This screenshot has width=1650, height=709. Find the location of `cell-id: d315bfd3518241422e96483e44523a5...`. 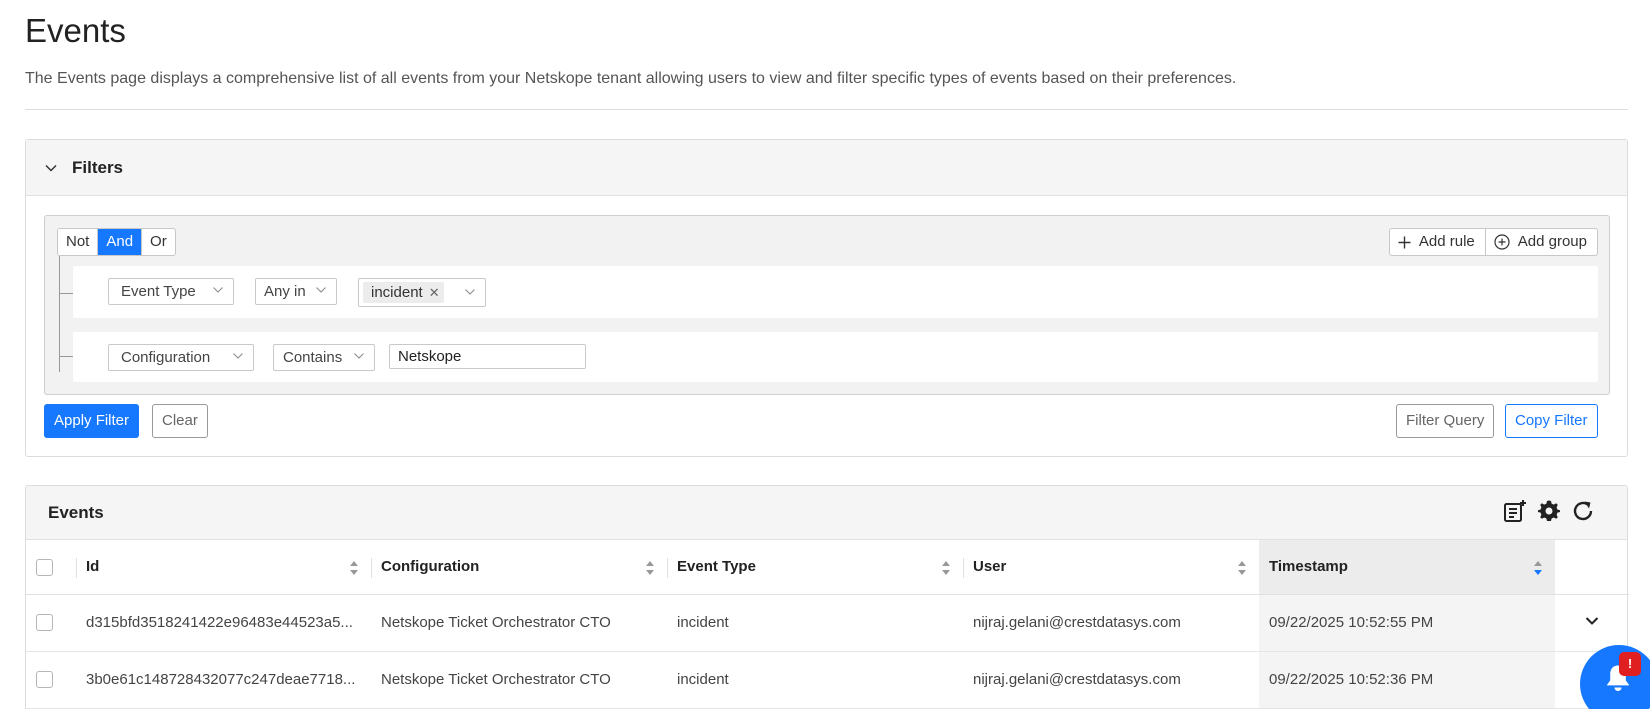

cell-id: d315bfd3518241422e96483e44523a5... is located at coordinates (223, 623).